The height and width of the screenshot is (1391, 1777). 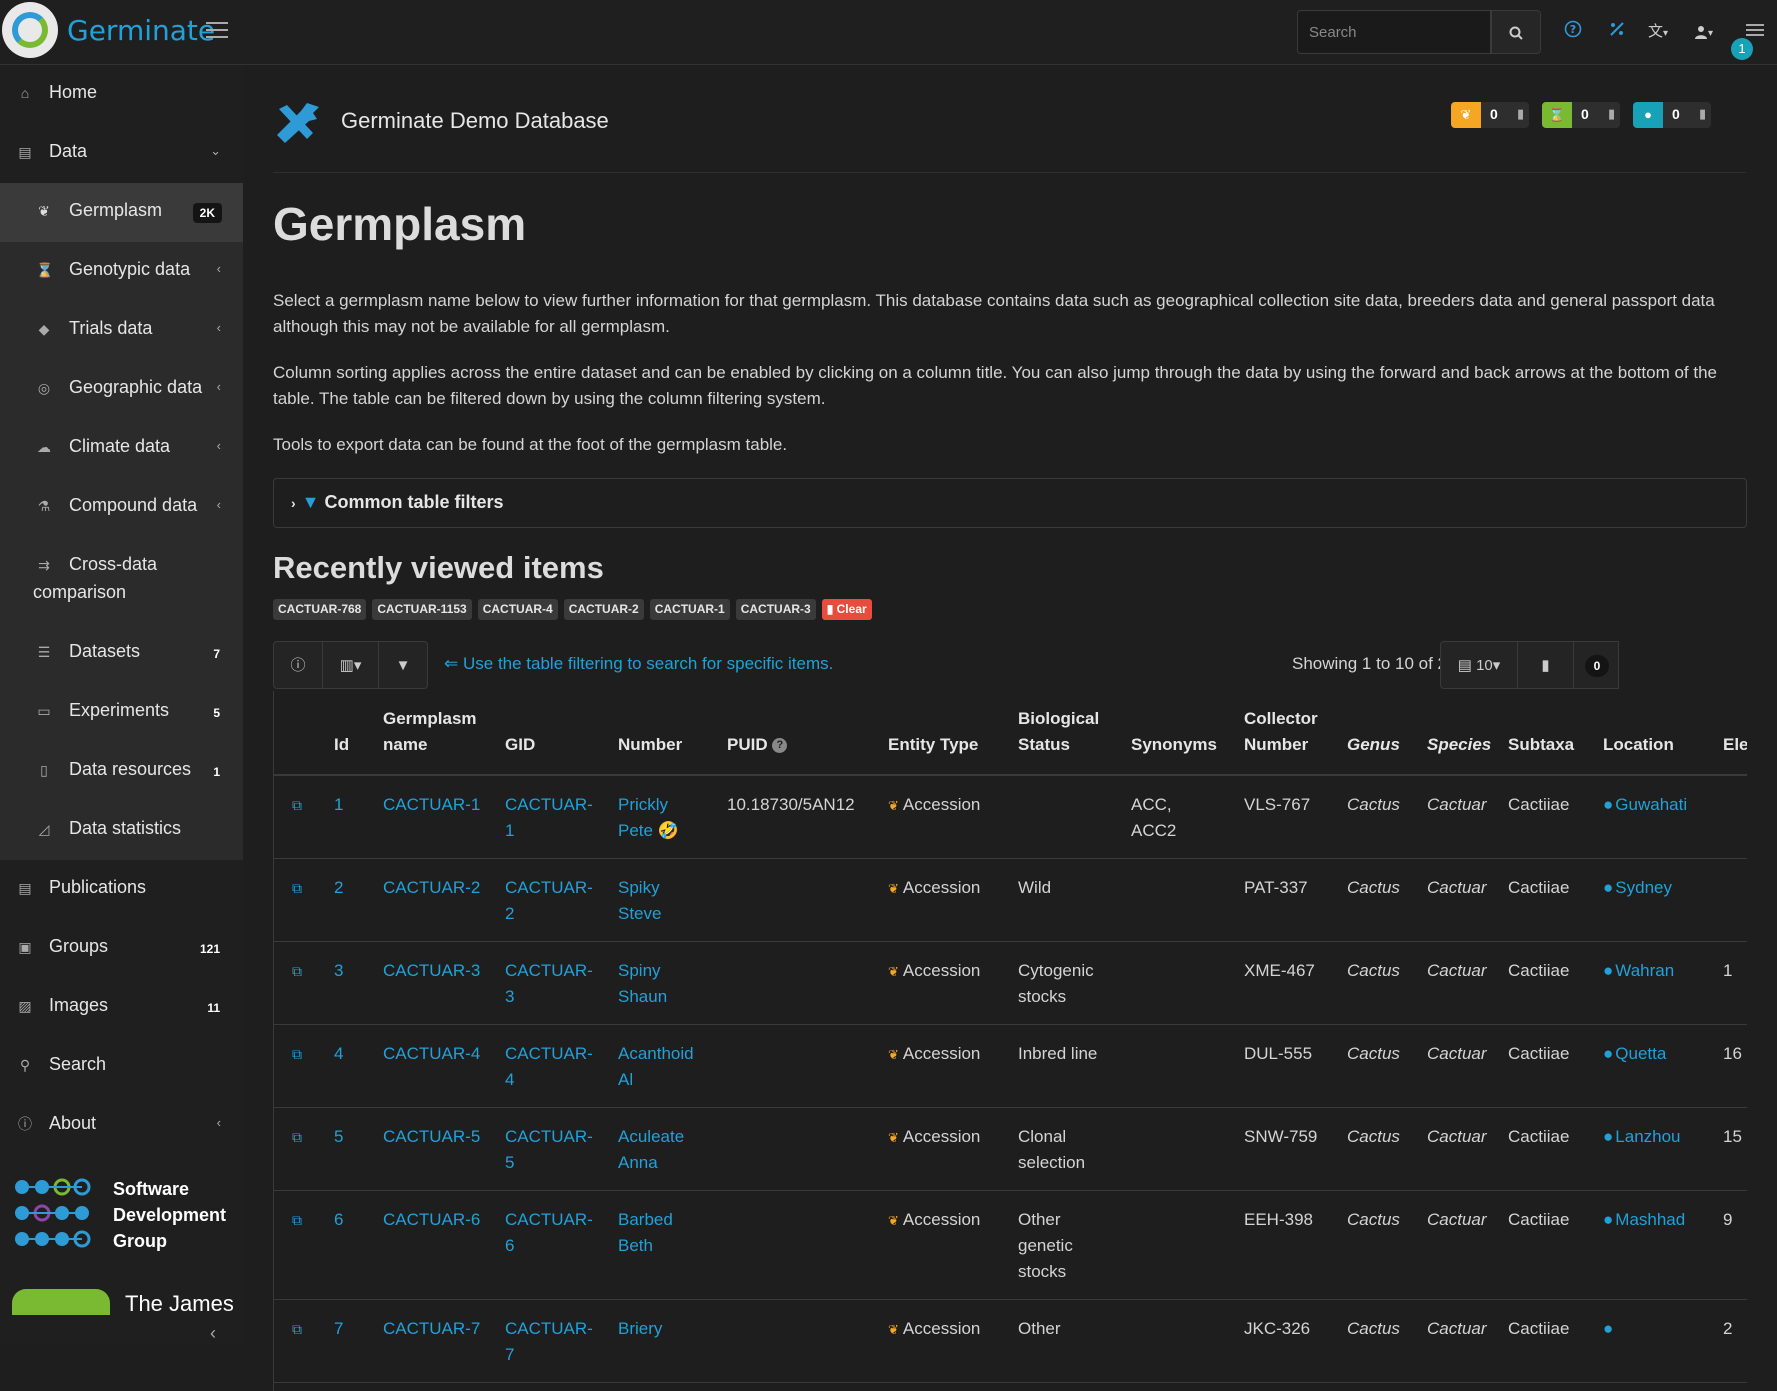 I want to click on cell-germplasm-name: CACTUAR-7, so click(x=431, y=1328).